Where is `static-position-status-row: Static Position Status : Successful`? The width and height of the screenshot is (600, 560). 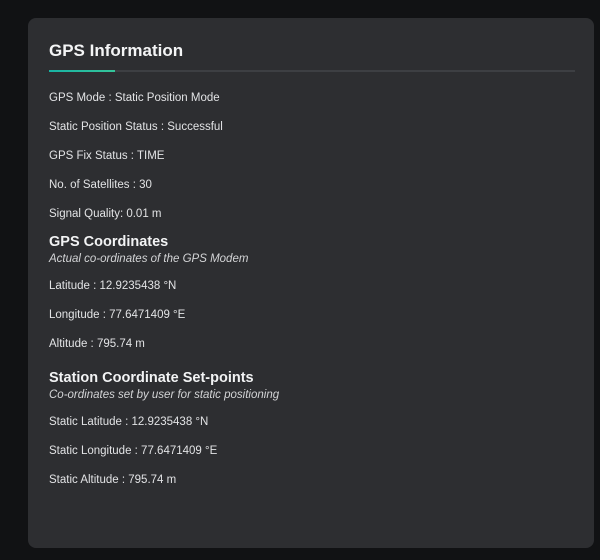
static-position-status-row: Static Position Status : Successful is located at coordinates (136, 127).